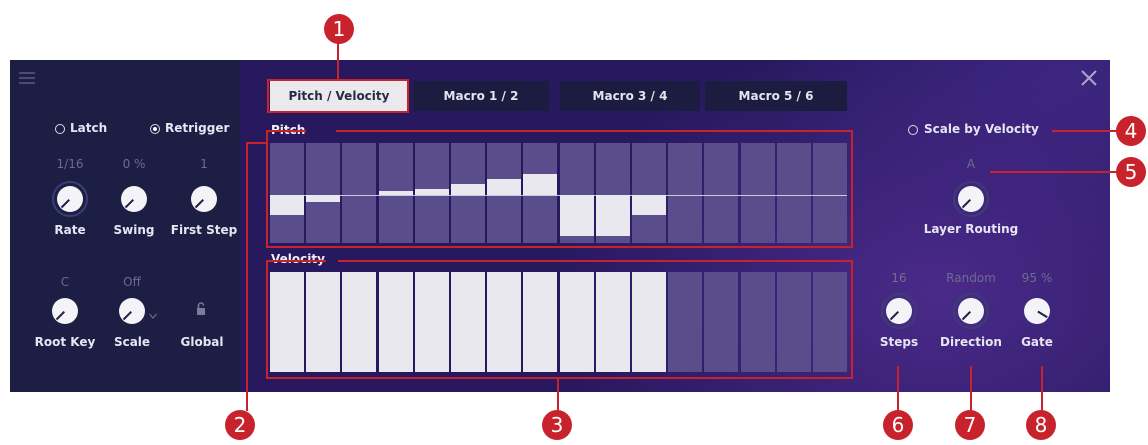  Describe the element at coordinates (60, 129) in the screenshot. I see `latch-radio` at that location.